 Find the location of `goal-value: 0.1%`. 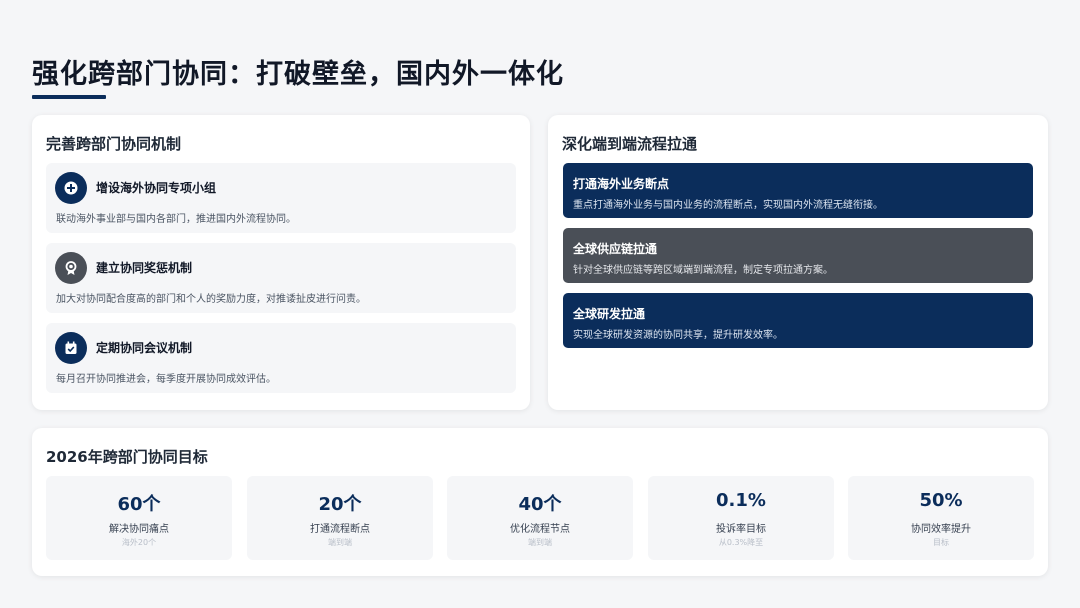

goal-value: 0.1% is located at coordinates (741, 500).